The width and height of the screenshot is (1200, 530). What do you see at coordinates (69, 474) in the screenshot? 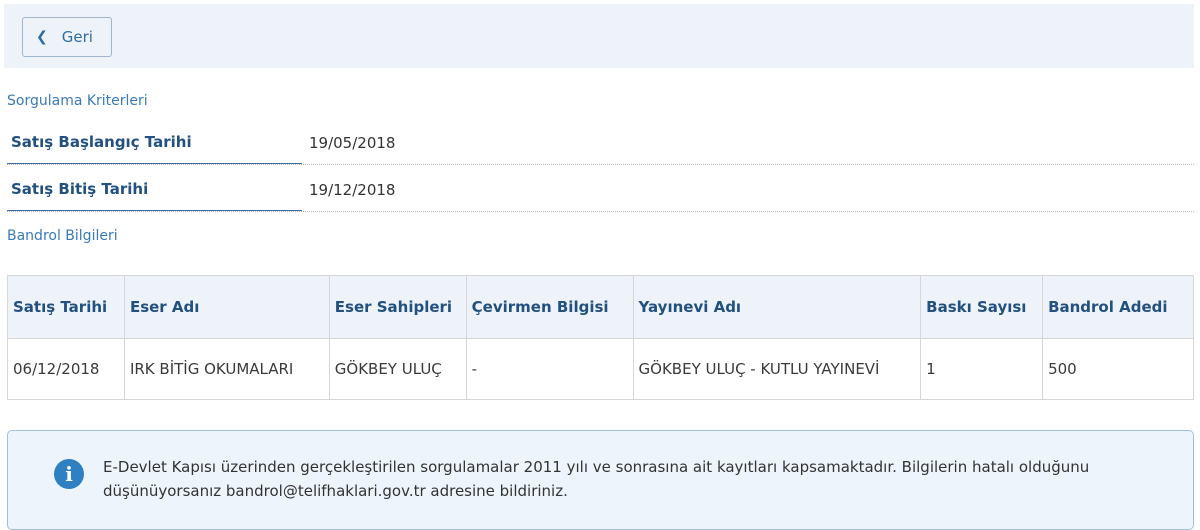
I see `info-icon: i` at bounding box center [69, 474].